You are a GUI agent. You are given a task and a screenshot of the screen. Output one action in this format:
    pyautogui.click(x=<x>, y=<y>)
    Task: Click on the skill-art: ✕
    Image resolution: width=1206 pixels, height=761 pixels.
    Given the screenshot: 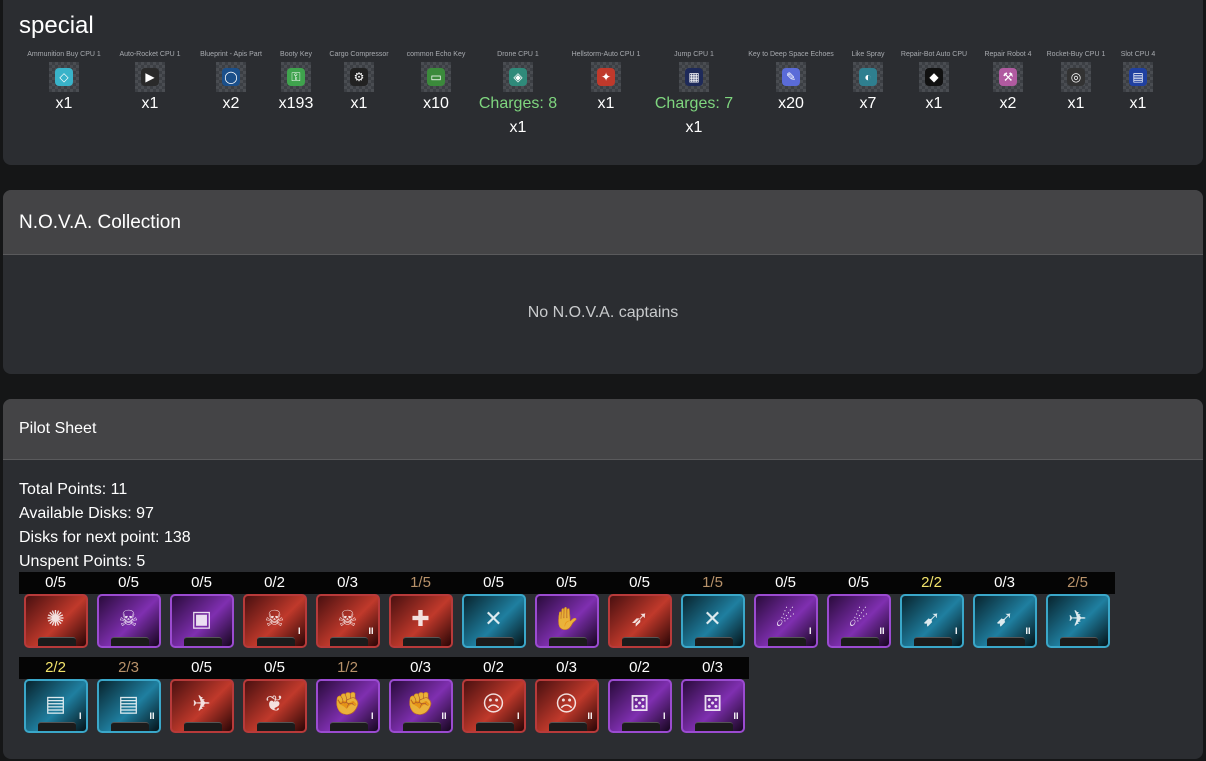 What is the action you would take?
    pyautogui.click(x=493, y=618)
    